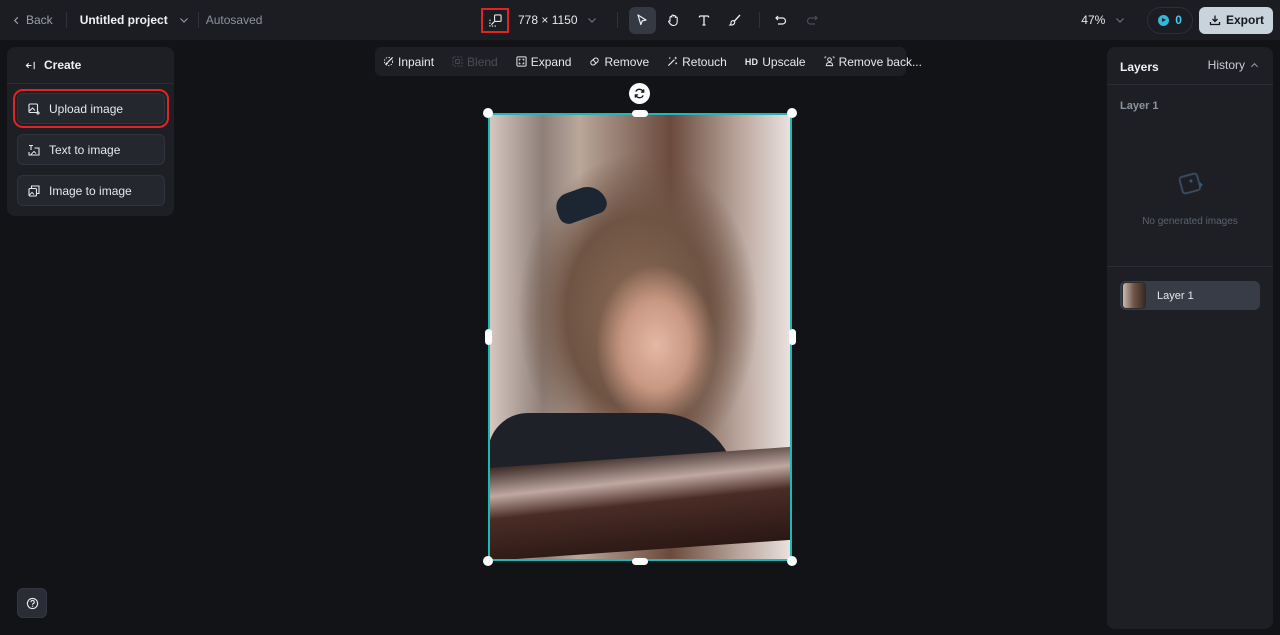  Describe the element at coordinates (640, 561) in the screenshot. I see `resize-handle-bottom` at that location.